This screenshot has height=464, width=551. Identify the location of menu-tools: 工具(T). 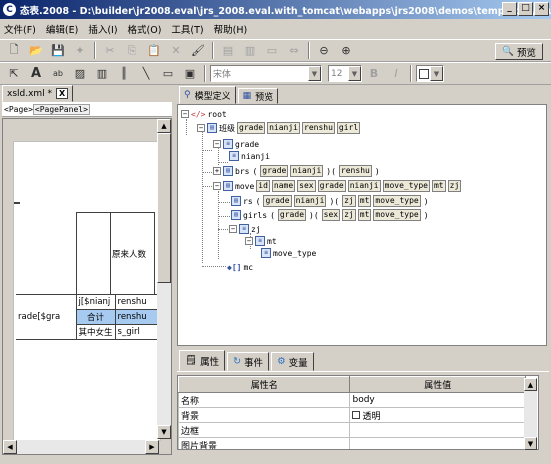
(187, 29).